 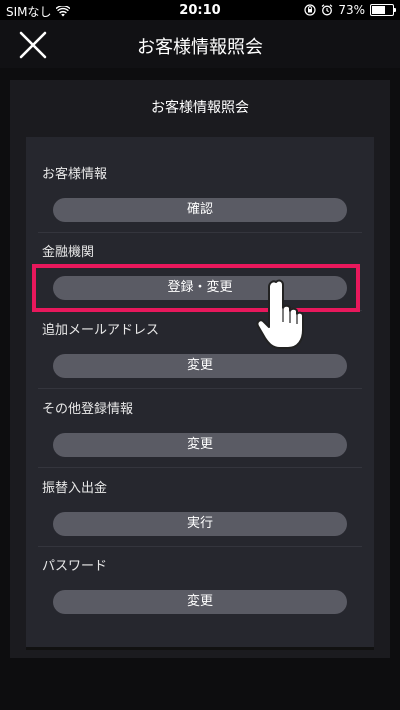 What do you see at coordinates (200, 47) in the screenshot?
I see `page-title: お客様情報照会` at bounding box center [200, 47].